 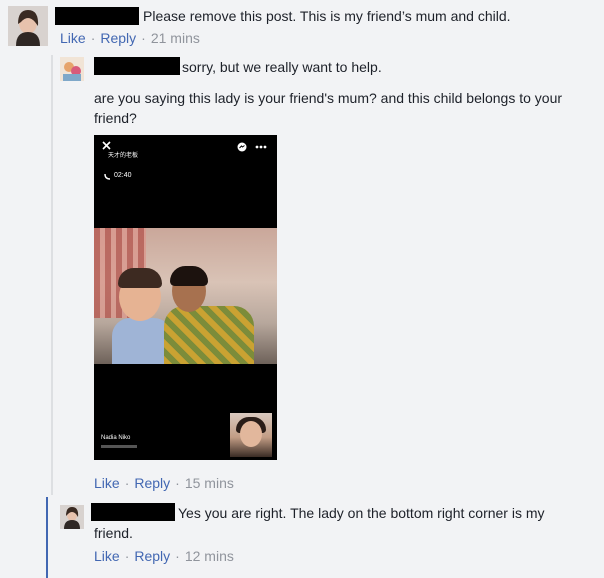 What do you see at coordinates (123, 175) in the screenshot?
I see `call-duration: 02:40` at bounding box center [123, 175].